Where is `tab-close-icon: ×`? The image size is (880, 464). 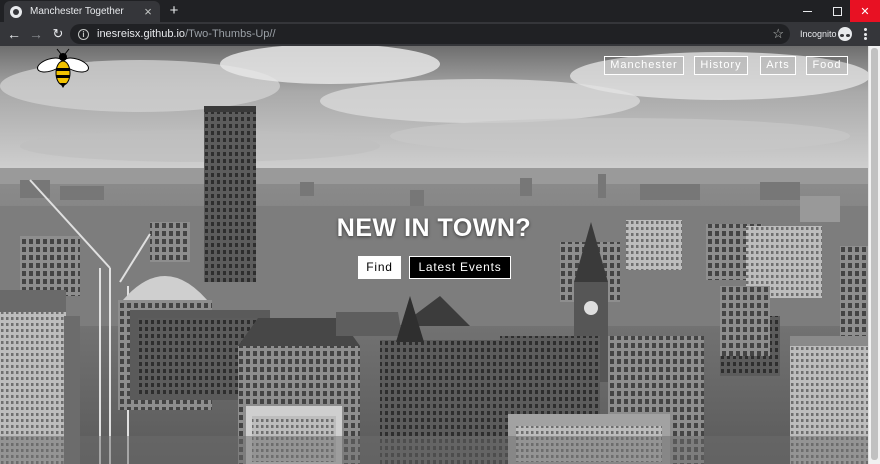
tab-close-icon: × is located at coordinates (148, 11).